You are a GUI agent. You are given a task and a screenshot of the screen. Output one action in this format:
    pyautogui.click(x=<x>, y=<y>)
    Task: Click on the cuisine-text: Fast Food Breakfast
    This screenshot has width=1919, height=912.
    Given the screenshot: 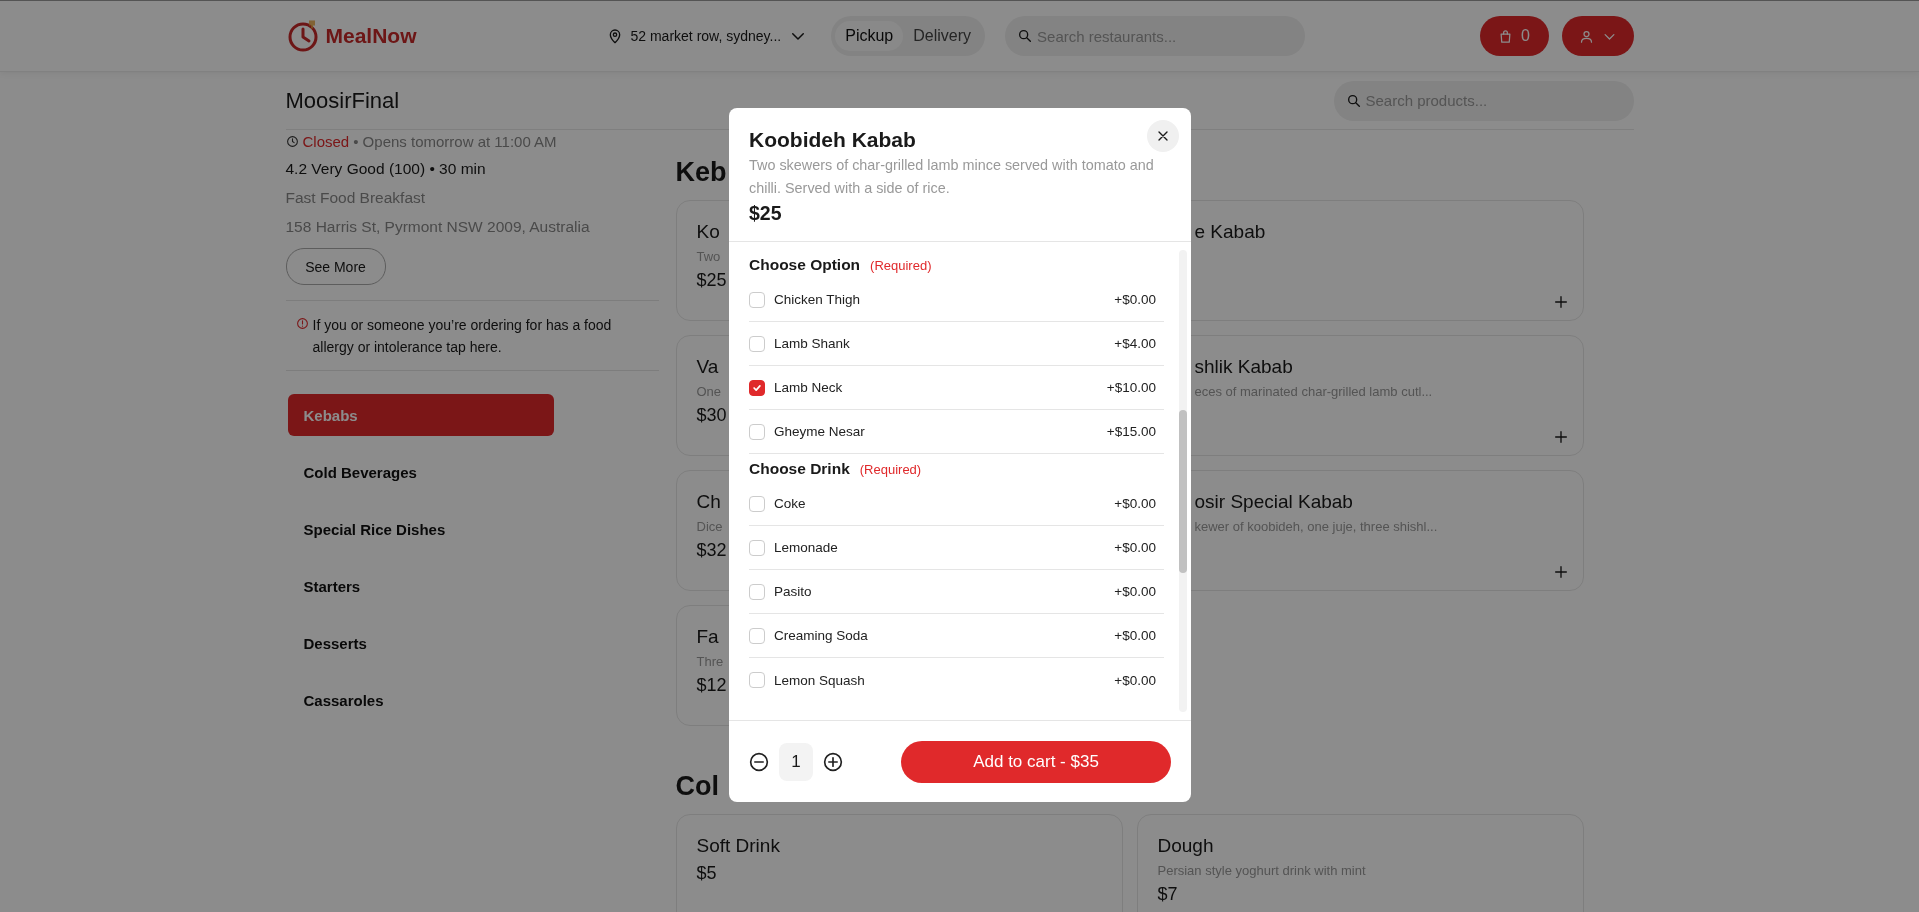 What is the action you would take?
    pyautogui.click(x=356, y=198)
    